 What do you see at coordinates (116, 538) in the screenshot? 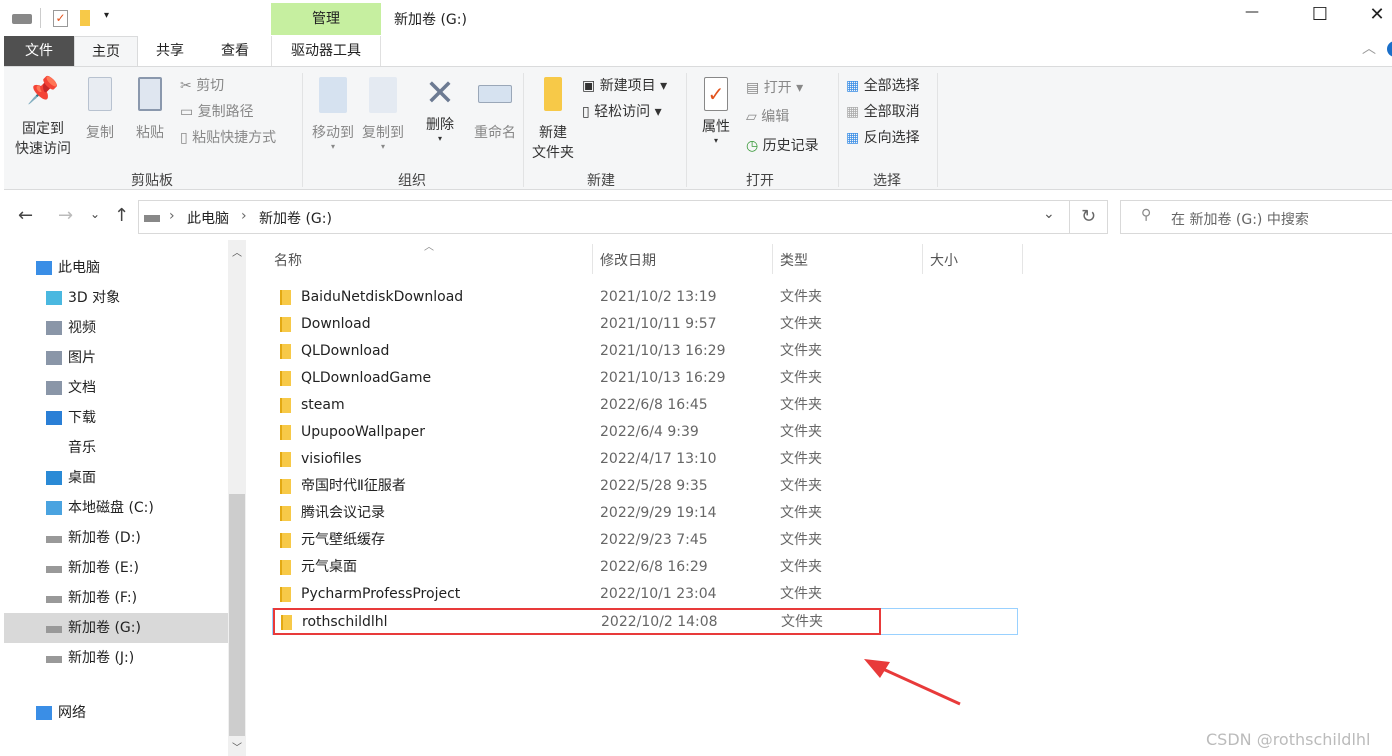
I see `sidebar-item: 新加卷 (D:)` at bounding box center [116, 538].